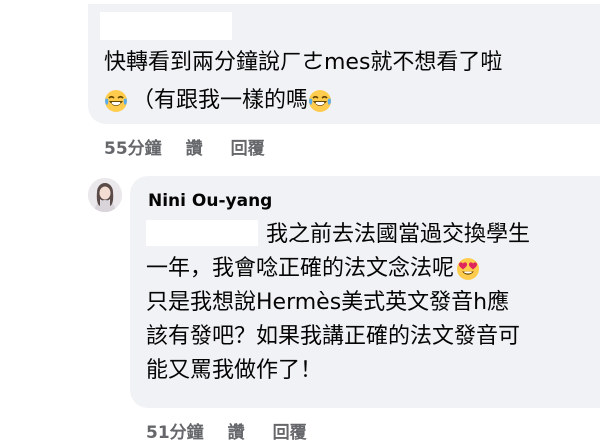  I want to click on redacted-tag, so click(202, 233).